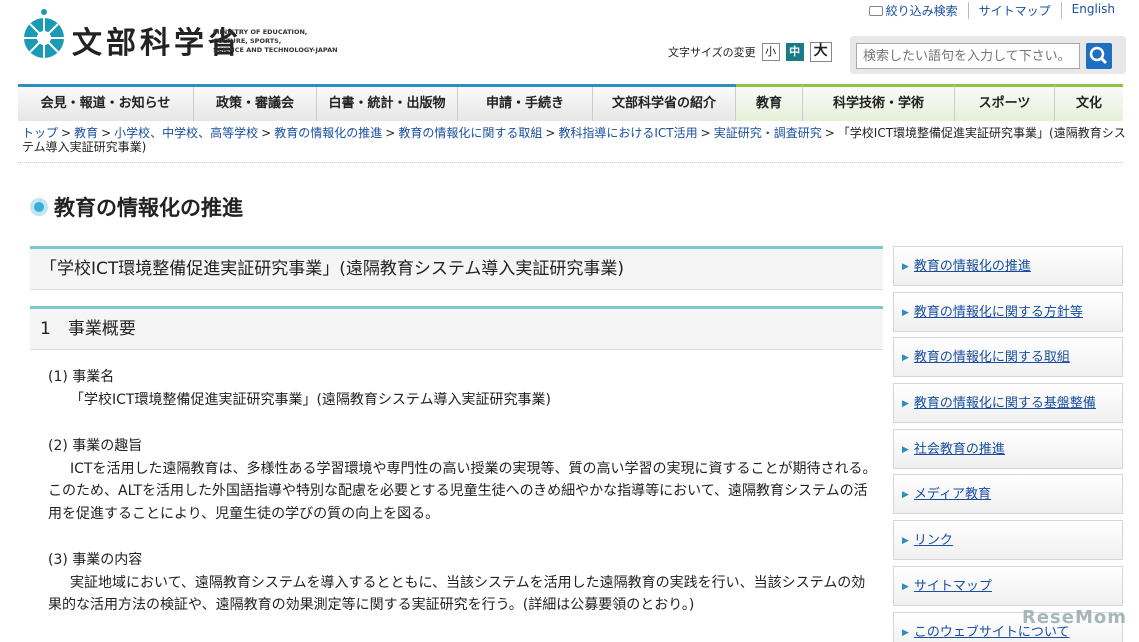 This screenshot has width=1139, height=642. What do you see at coordinates (328, 133) in the screenshot?
I see `breadcrumb-link: 教育の情報化の推進` at bounding box center [328, 133].